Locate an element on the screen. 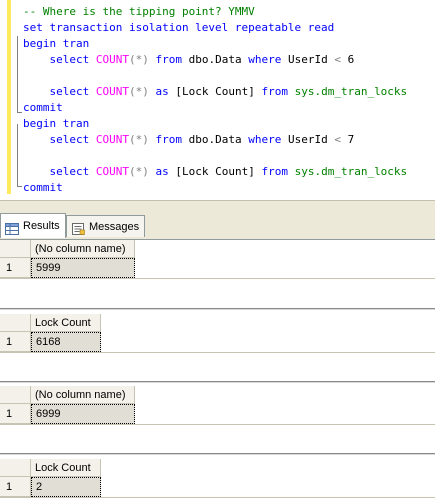 This screenshot has width=435, height=499. code-token: 6 is located at coordinates (347, 59).